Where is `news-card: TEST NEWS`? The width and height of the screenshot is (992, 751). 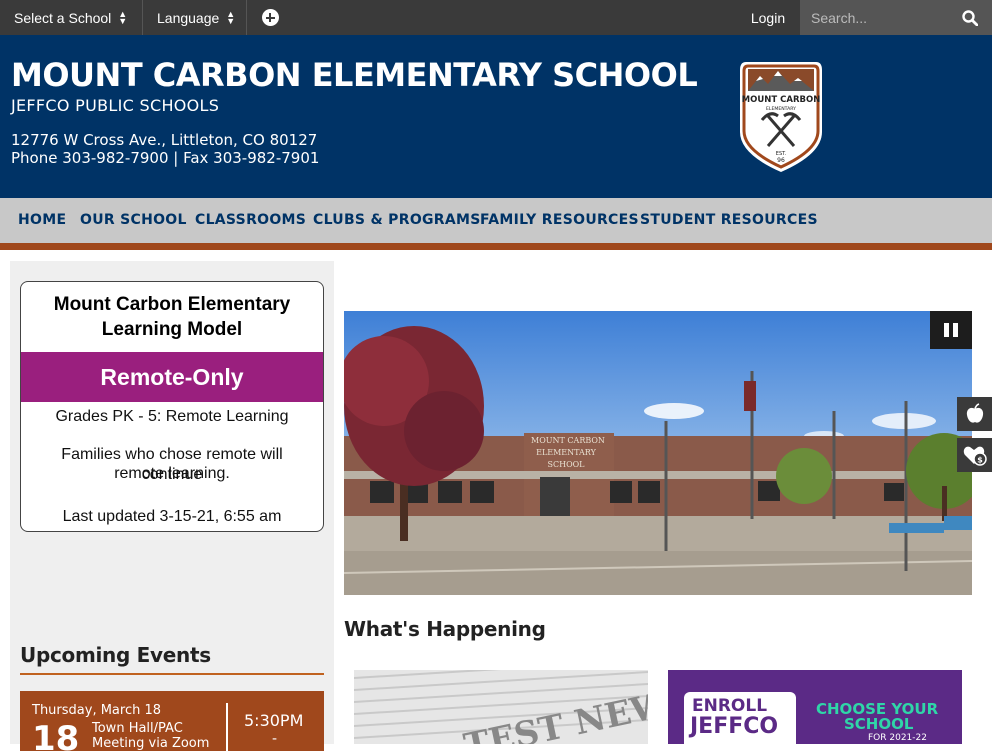
news-card: TEST NEWS is located at coordinates (501, 707).